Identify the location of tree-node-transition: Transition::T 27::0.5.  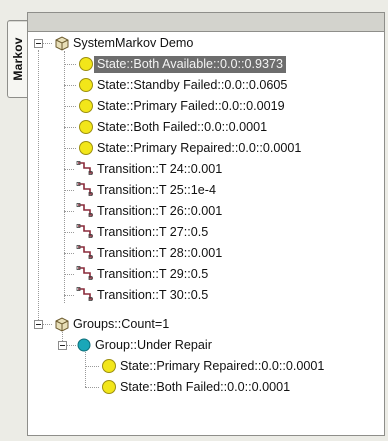
(143, 232).